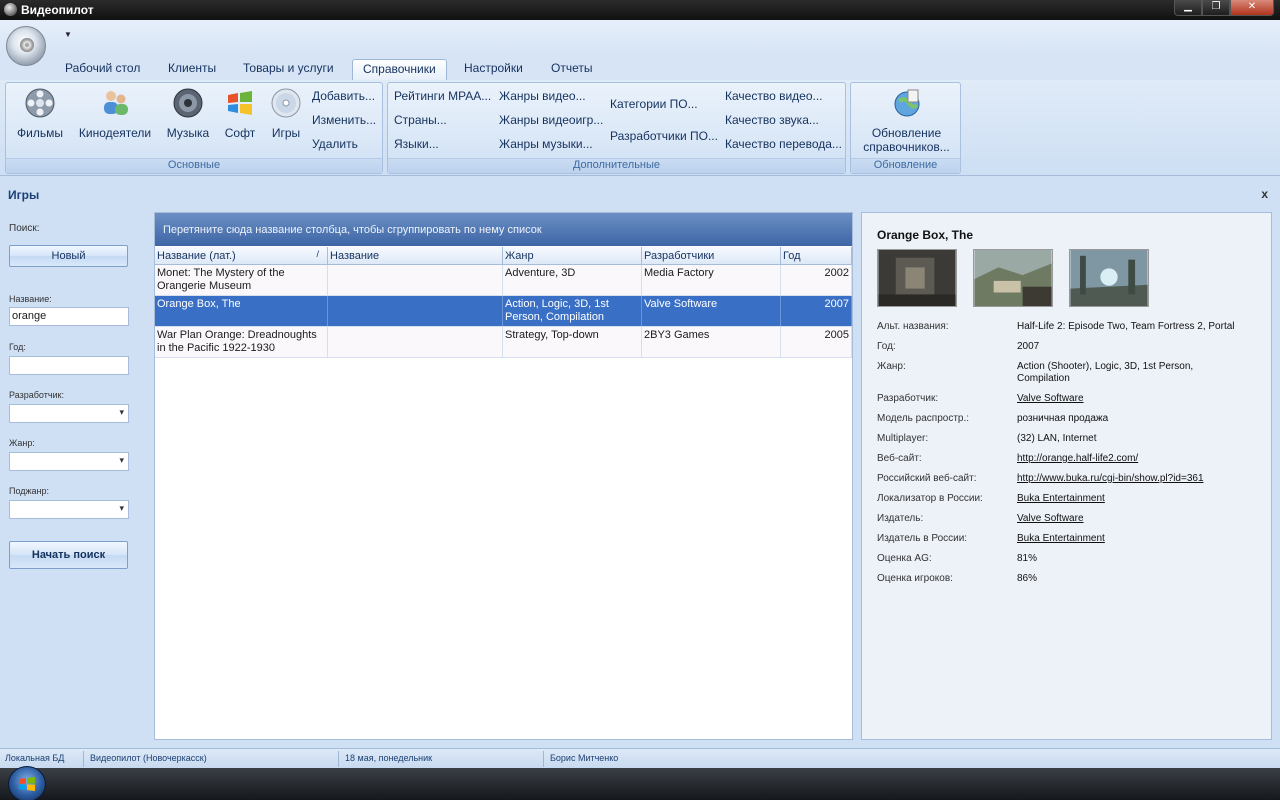  What do you see at coordinates (640, 194) in the screenshot?
I see `panel-header: Игры x` at bounding box center [640, 194].